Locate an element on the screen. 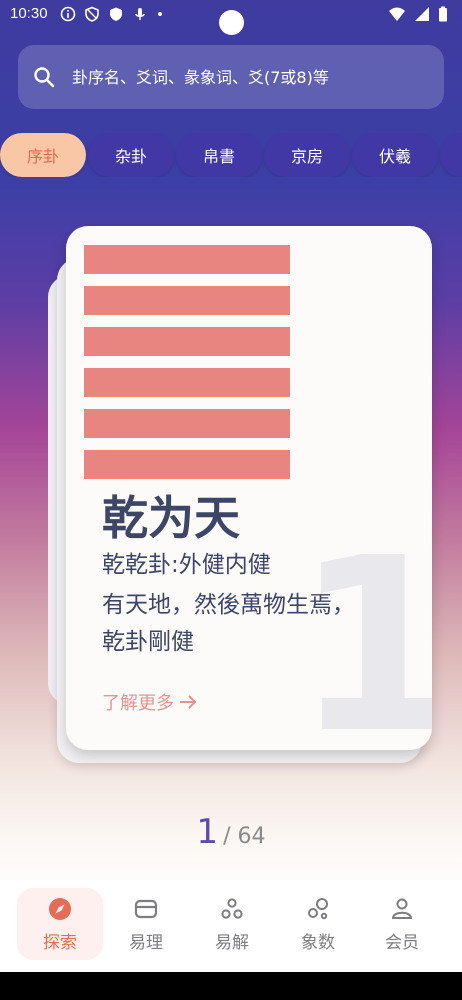 Image resolution: width=462 pixels, height=1000 pixels. status-icons-left is located at coordinates (112, 14).